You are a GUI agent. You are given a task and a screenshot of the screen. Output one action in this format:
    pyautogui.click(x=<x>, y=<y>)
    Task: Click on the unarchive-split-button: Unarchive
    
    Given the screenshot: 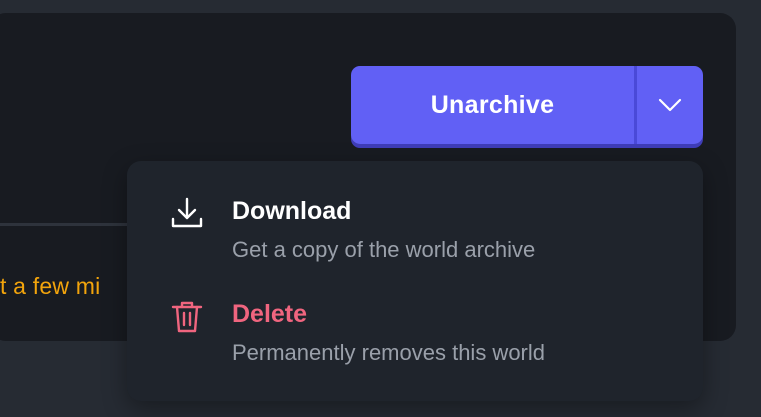 What is the action you would take?
    pyautogui.click(x=527, y=105)
    